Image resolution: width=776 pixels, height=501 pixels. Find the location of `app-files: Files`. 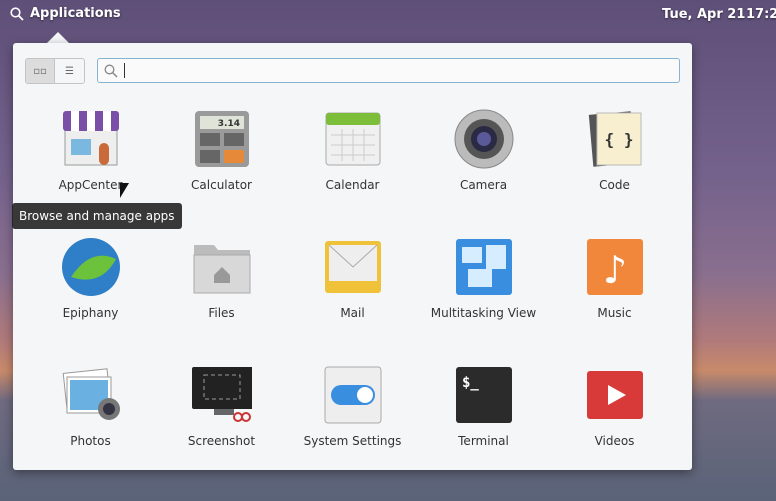

app-files: Files is located at coordinates (221, 293).